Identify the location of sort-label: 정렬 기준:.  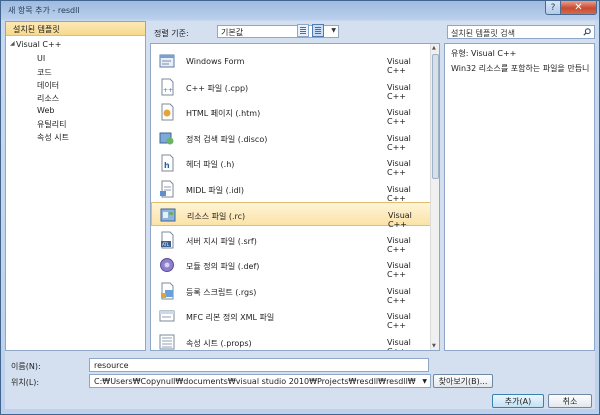
(171, 33).